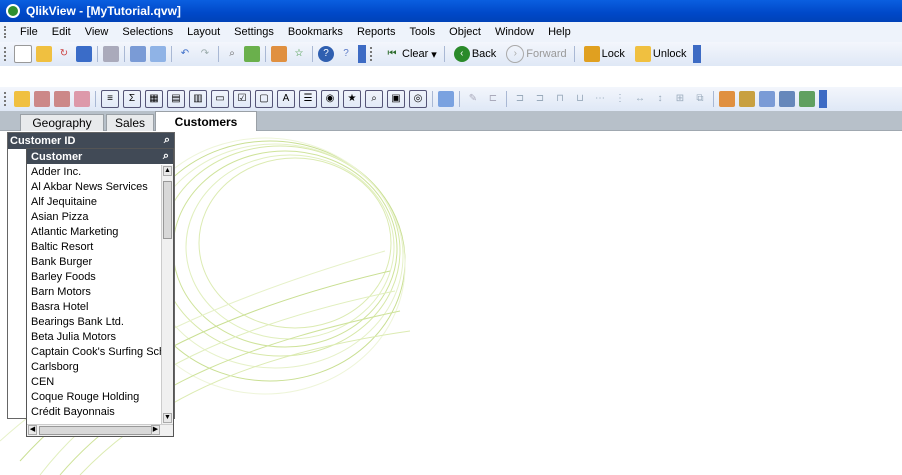 This screenshot has width=902, height=475. I want to click on menu-window: Window, so click(514, 32).